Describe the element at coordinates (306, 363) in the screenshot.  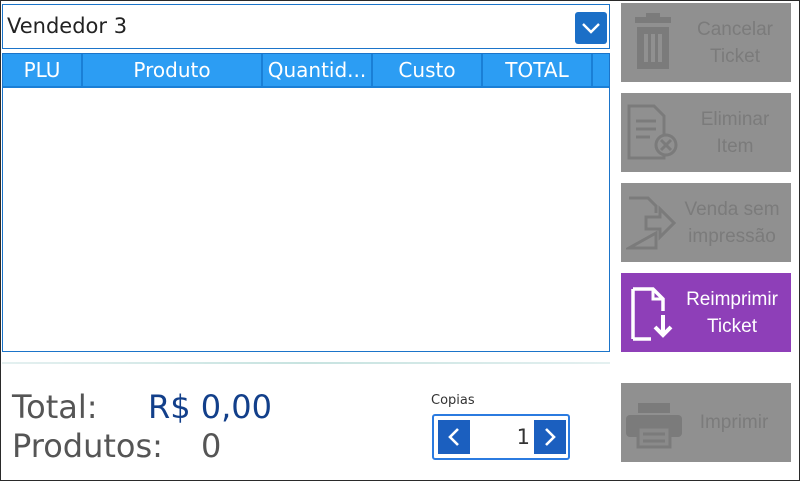
I see `section-divider` at that location.